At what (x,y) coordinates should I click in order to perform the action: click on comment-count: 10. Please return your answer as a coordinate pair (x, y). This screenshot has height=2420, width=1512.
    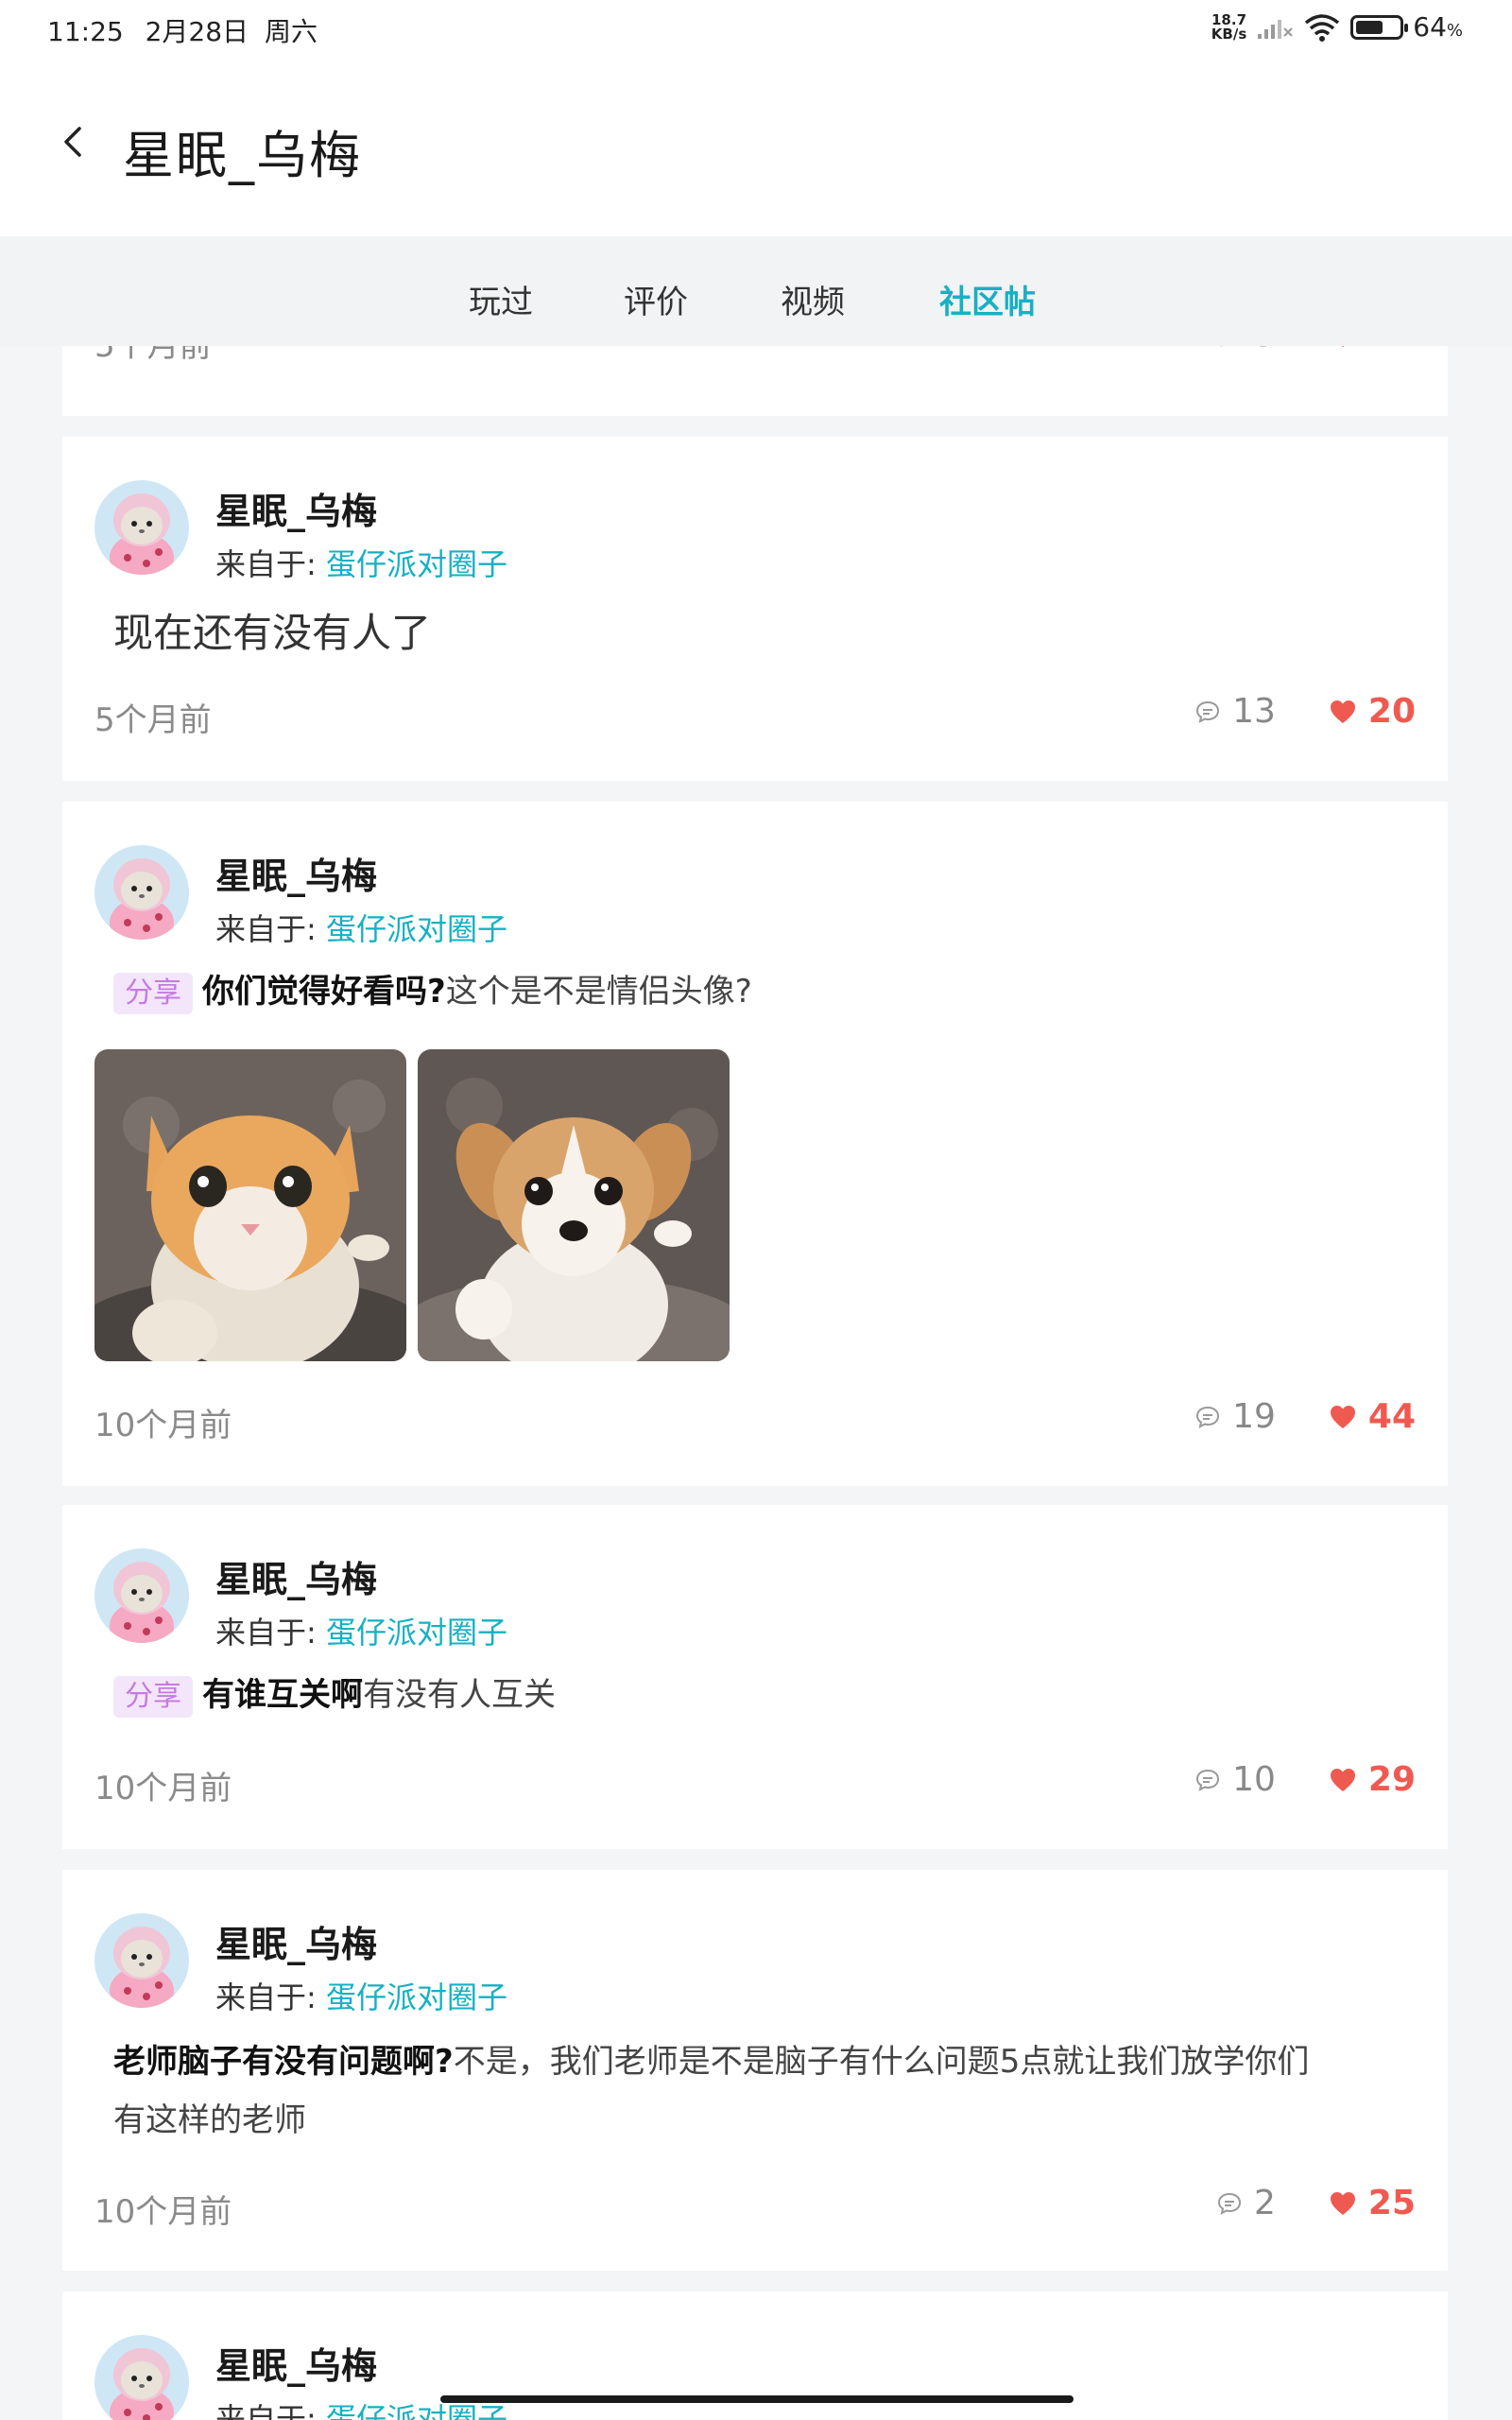
    Looking at the image, I should click on (1235, 1779).